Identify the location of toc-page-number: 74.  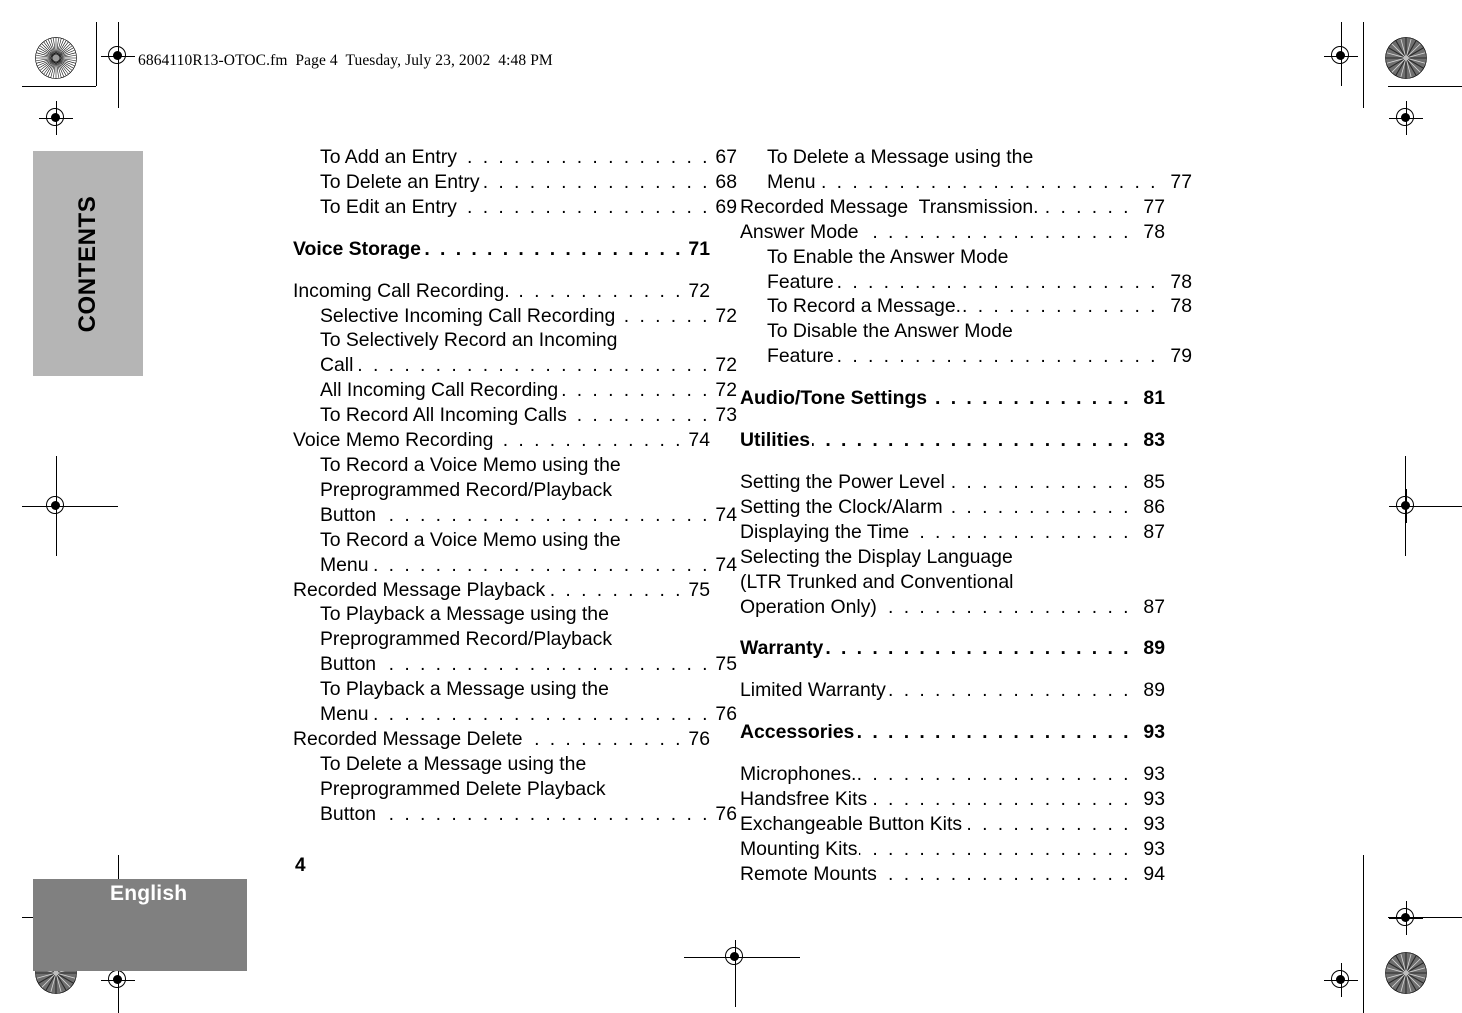
(699, 440).